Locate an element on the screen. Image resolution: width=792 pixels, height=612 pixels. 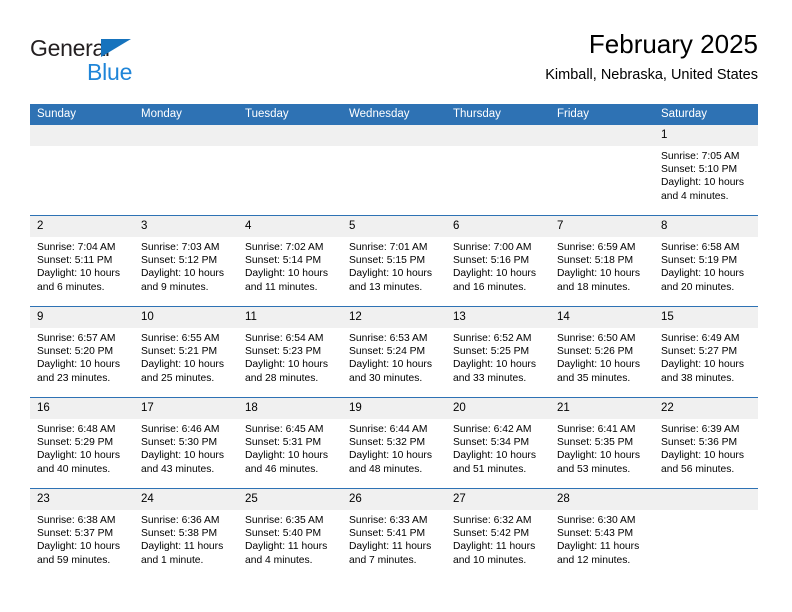
sunset-text: Sunset: 5:38 PM is located at coordinates (179, 534).